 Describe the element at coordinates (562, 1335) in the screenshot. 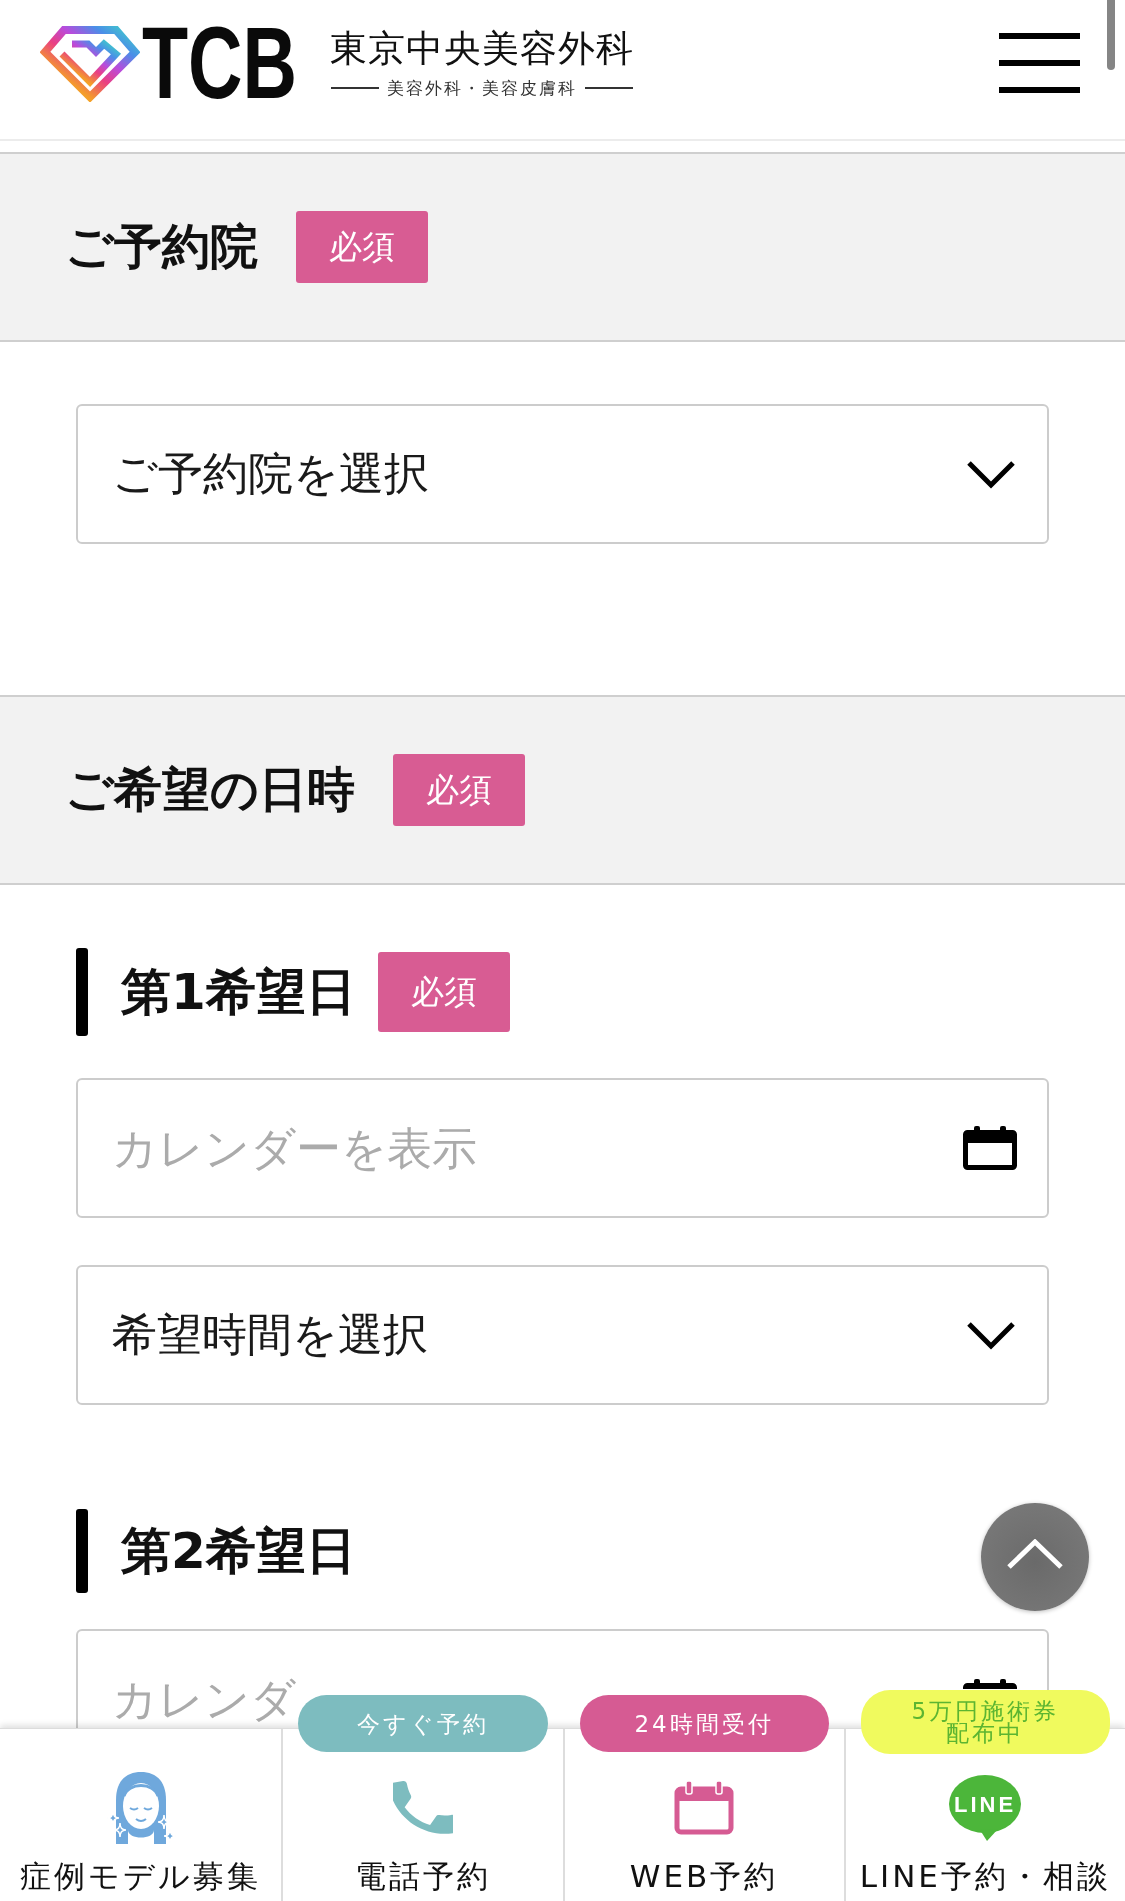

I see `select-field: 希望時間を選択` at that location.